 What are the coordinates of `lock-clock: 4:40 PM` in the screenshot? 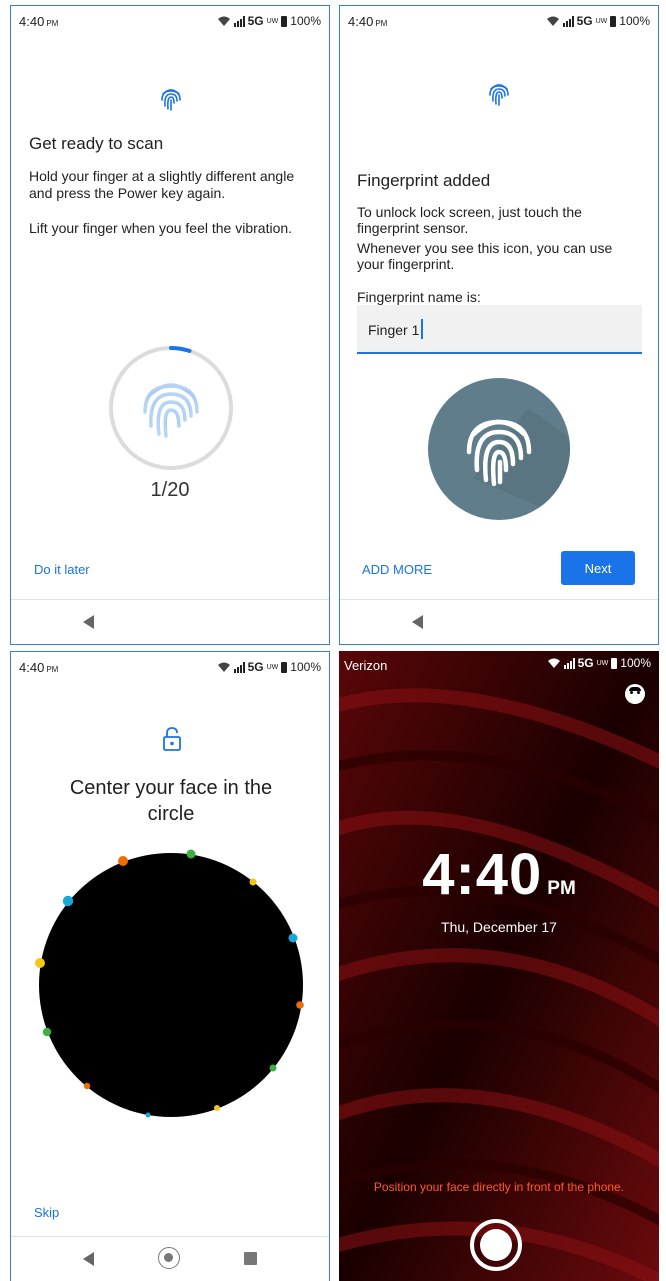 It's located at (499, 874).